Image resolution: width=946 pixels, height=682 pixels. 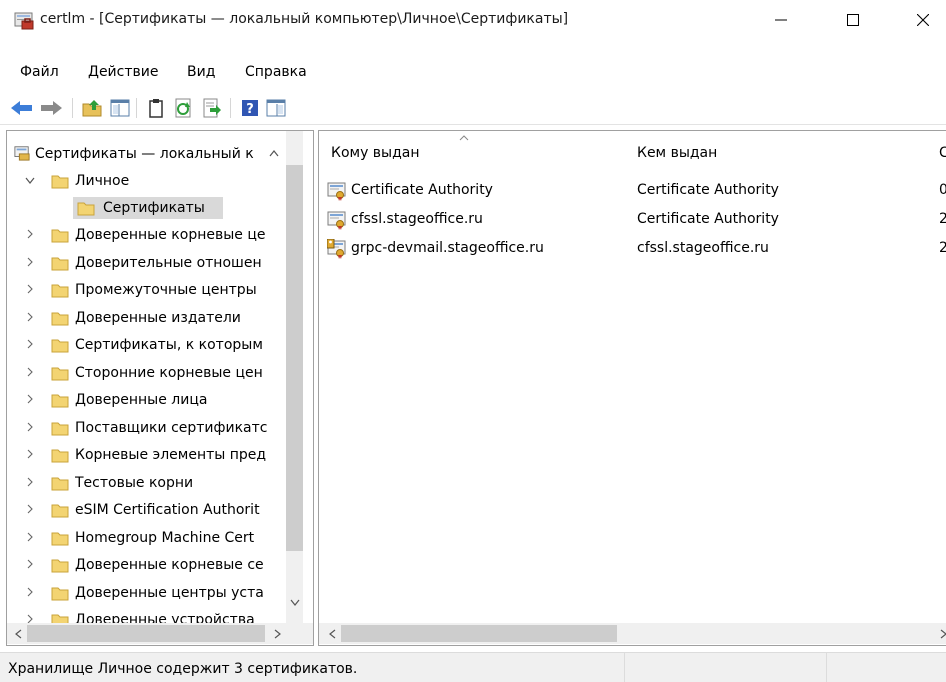 I want to click on certificate-key-icon, so click(x=336, y=249).